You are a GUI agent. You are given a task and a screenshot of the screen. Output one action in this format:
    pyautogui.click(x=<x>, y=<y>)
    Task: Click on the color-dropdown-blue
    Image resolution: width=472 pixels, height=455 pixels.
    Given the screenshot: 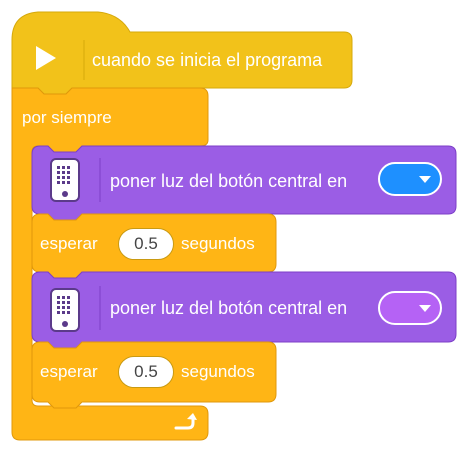 What is the action you would take?
    pyautogui.click(x=410, y=179)
    